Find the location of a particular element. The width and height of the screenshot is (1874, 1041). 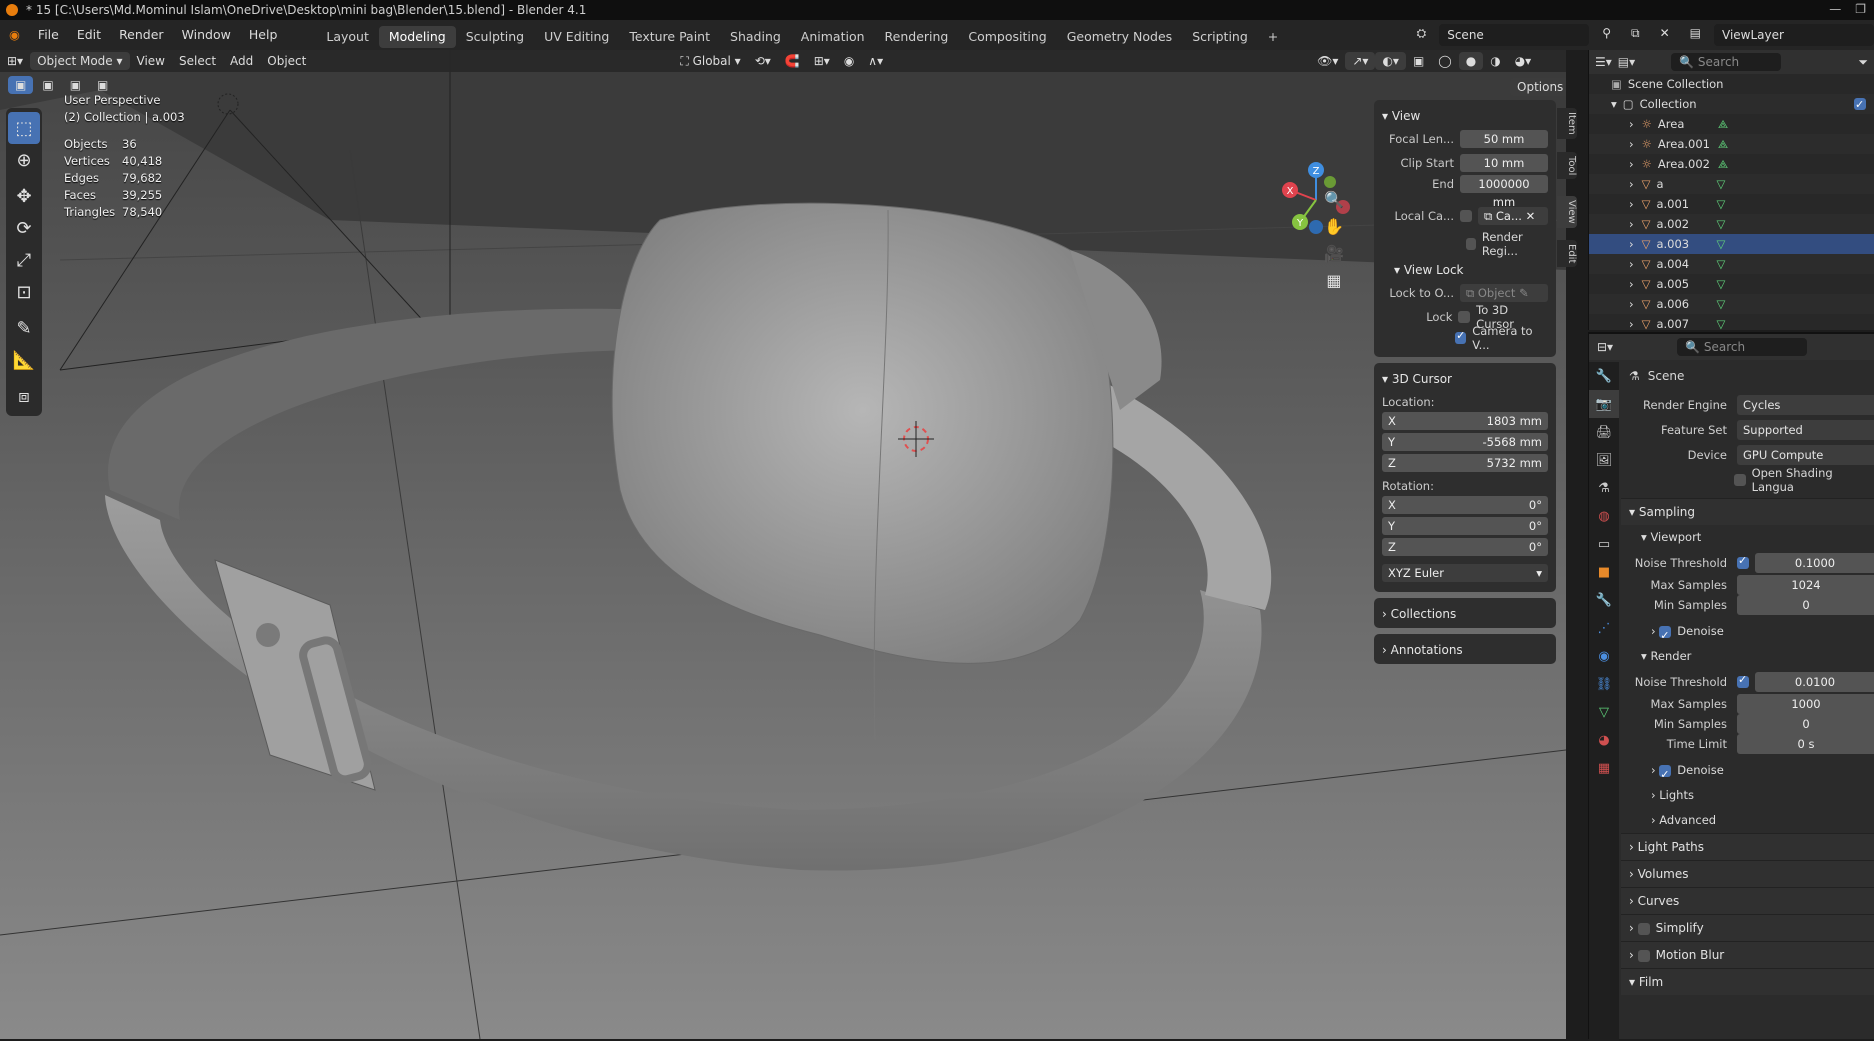

measure-tool-icon: 📐 is located at coordinates (24, 360).